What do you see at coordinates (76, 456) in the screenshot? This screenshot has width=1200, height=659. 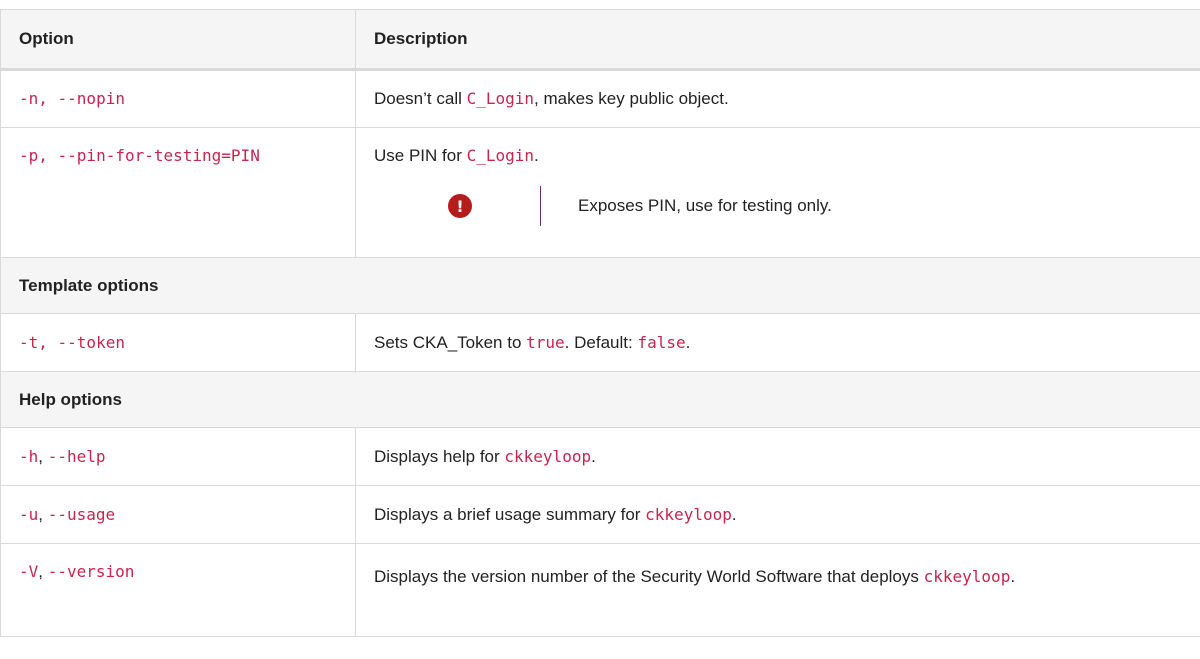 I see `option-long: --help` at bounding box center [76, 456].